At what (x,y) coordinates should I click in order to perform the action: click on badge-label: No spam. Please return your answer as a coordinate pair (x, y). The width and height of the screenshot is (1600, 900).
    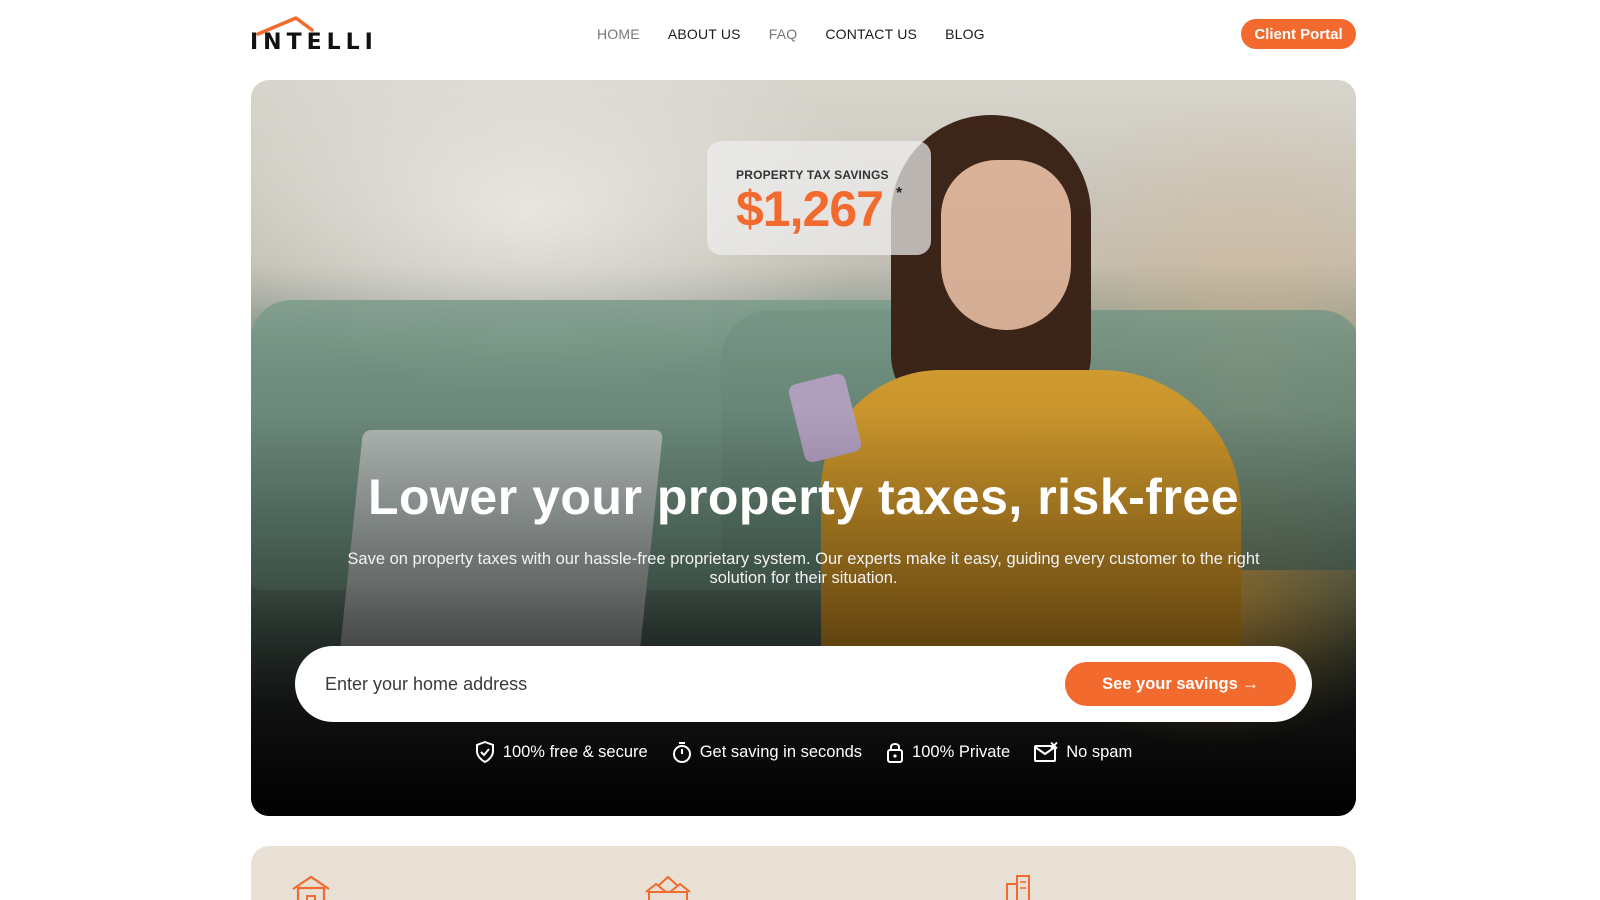
    Looking at the image, I should click on (1099, 751).